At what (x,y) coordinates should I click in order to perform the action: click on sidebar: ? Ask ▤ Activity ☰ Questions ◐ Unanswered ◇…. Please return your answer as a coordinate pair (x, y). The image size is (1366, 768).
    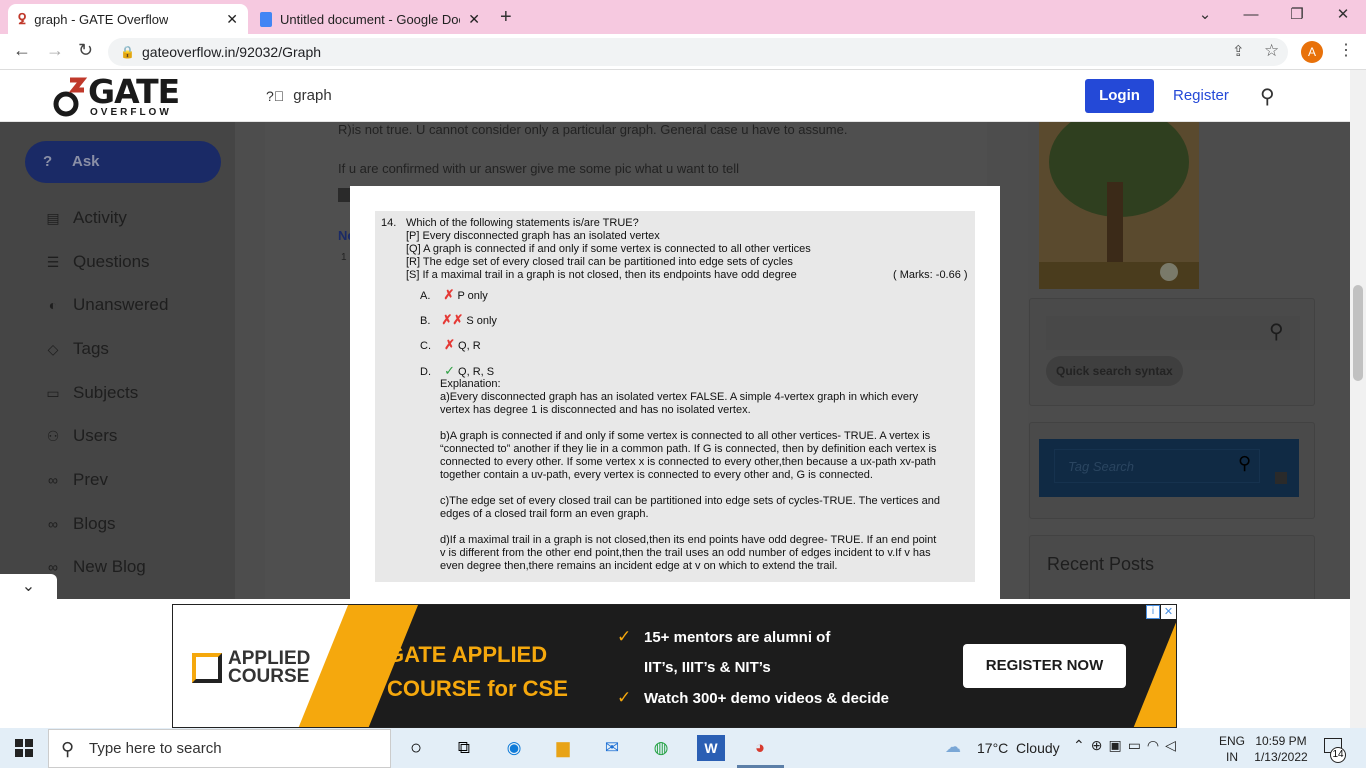
    Looking at the image, I should click on (117, 360).